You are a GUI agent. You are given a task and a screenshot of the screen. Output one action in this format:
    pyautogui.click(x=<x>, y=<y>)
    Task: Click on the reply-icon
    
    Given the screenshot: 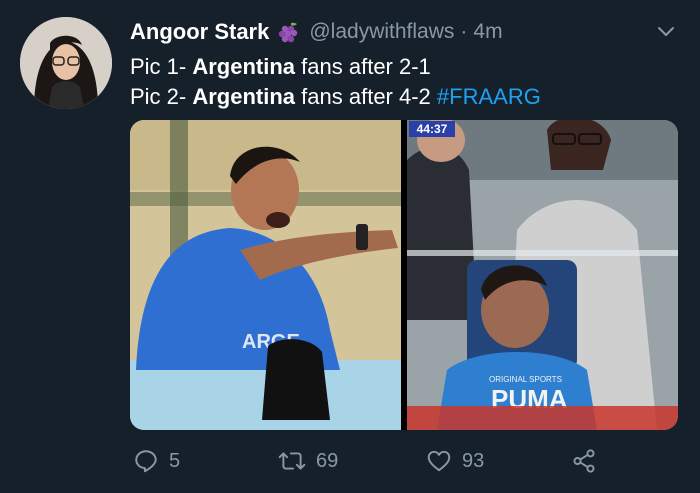 What is the action you would take?
    pyautogui.click(x=146, y=461)
    